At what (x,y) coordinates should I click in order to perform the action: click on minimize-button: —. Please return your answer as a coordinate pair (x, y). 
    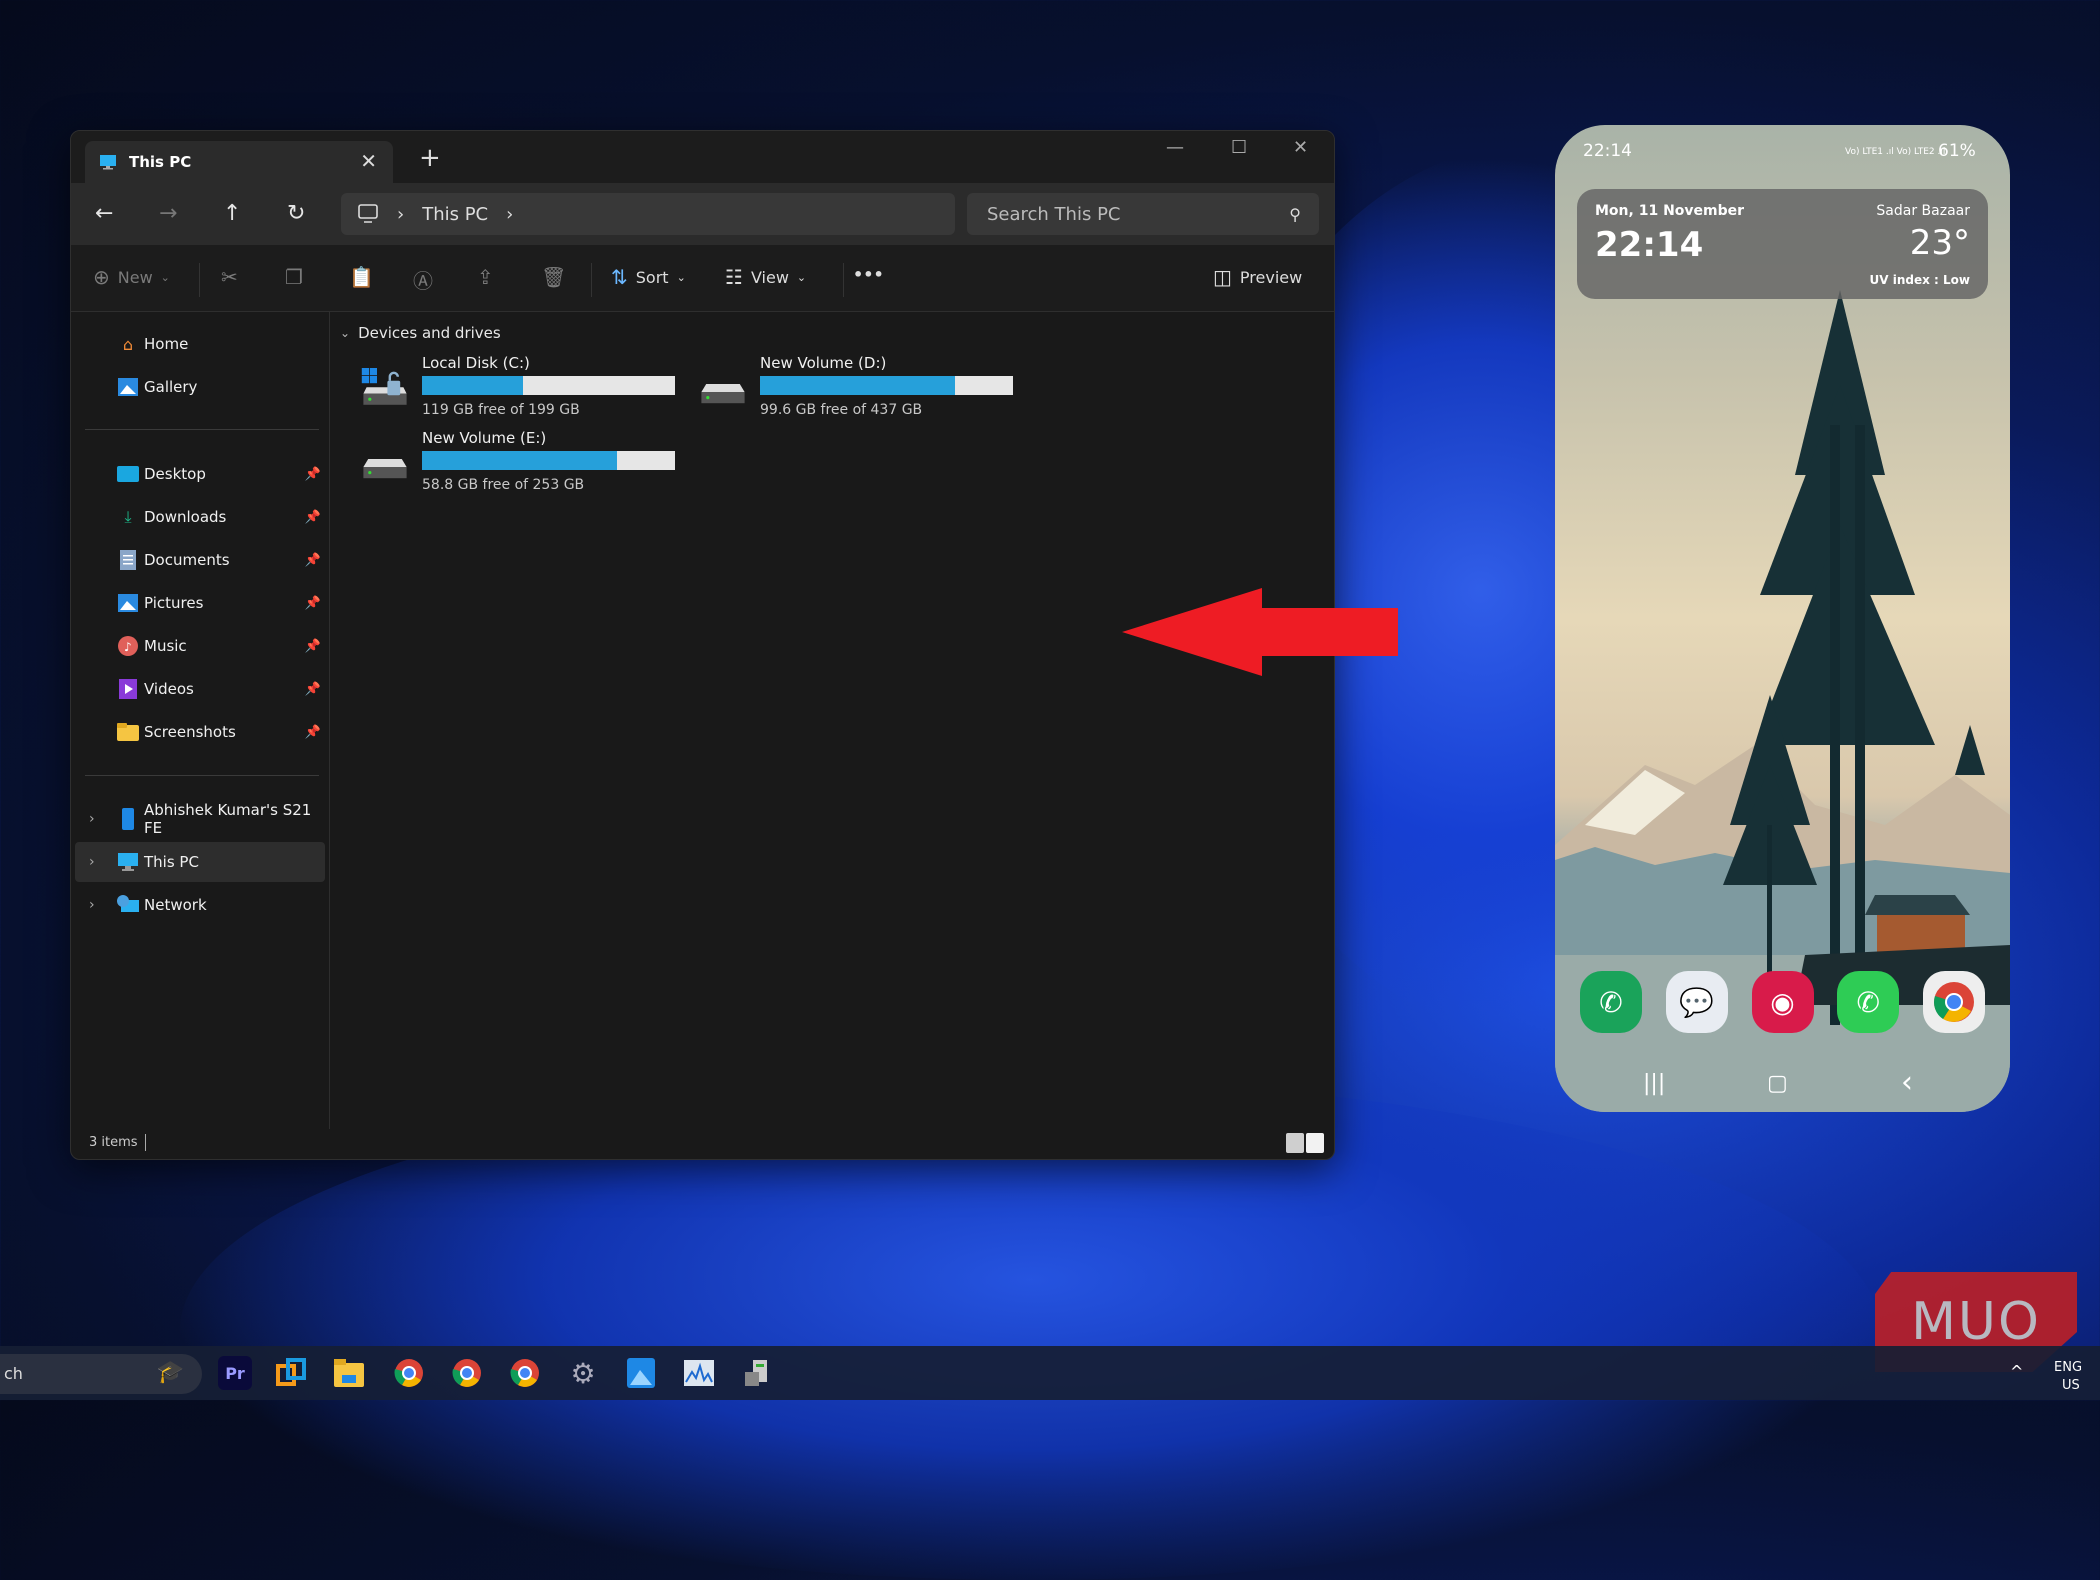
    Looking at the image, I should click on (1175, 147).